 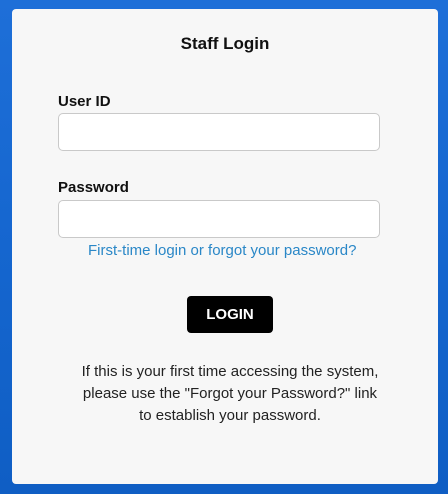 What do you see at coordinates (230, 314) in the screenshot?
I see `login-button: LOGIN` at bounding box center [230, 314].